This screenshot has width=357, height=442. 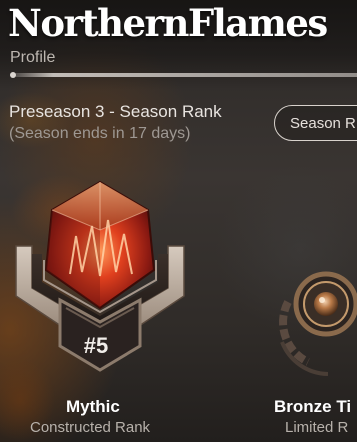 What do you see at coordinates (13, 75) in the screenshot?
I see `header-divider-cap` at bounding box center [13, 75].